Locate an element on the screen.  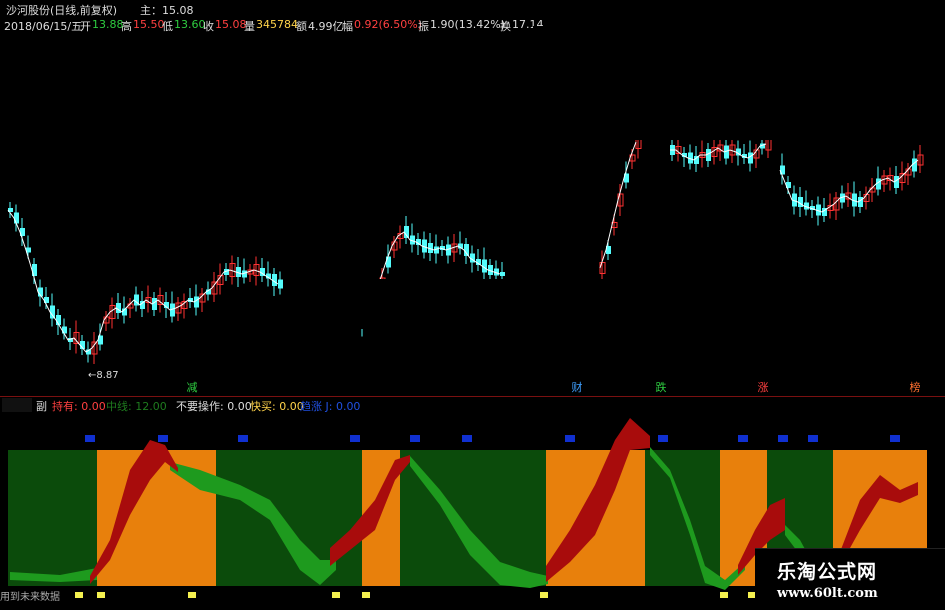
watermark-title: 乐淘公式网 is located at coordinates (827, 572).